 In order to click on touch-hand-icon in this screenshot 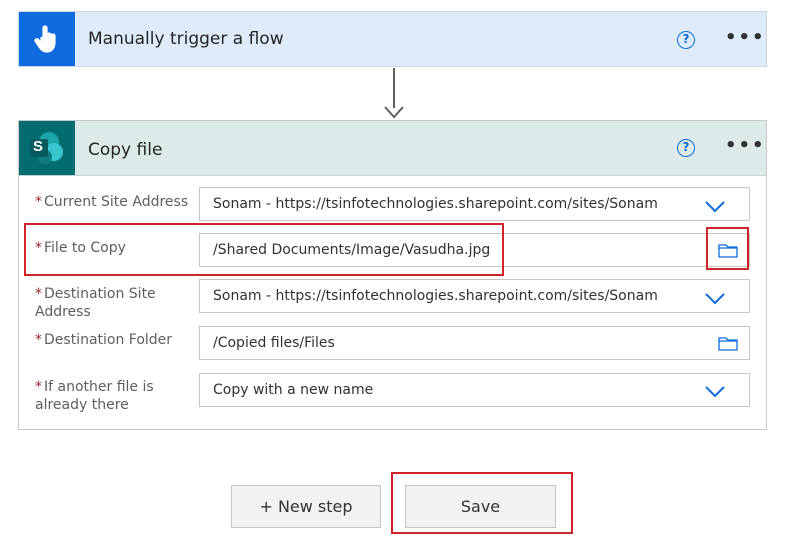, I will do `click(45, 39)`.